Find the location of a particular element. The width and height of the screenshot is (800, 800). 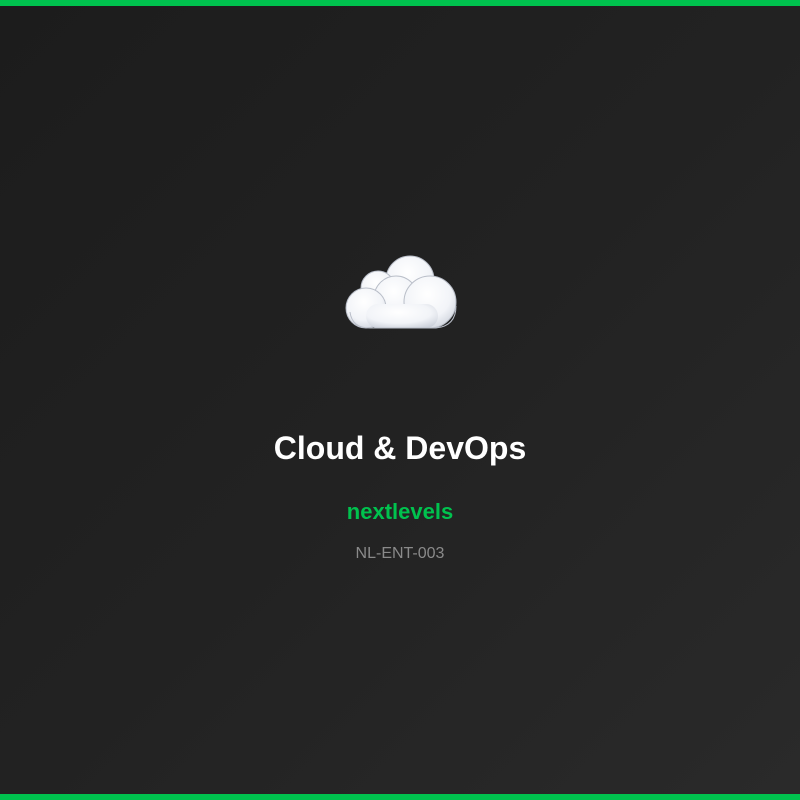

brand-name: nextlevels is located at coordinates (400, 511).